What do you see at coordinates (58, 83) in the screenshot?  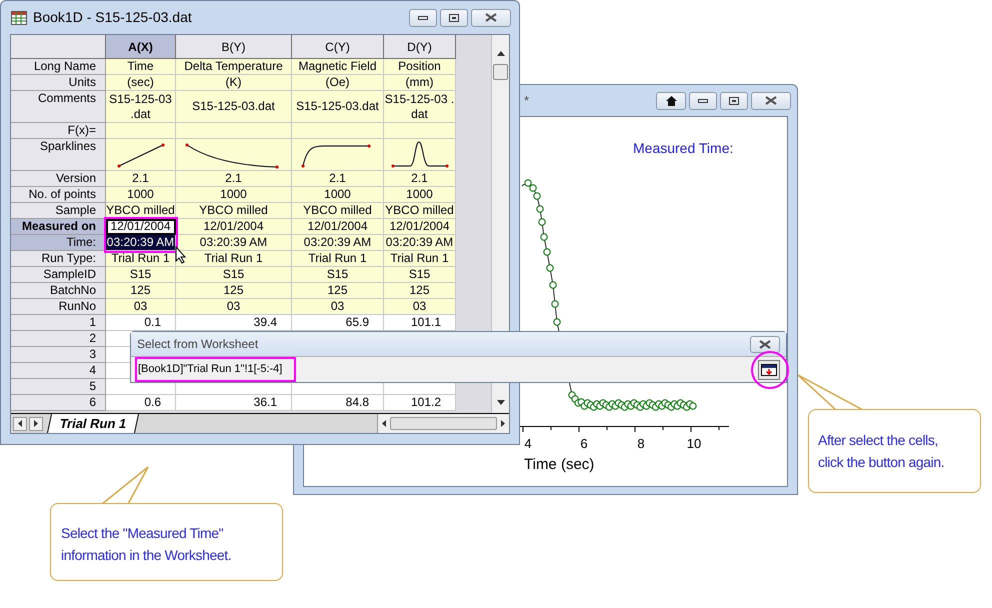 I see `row-header: Units` at bounding box center [58, 83].